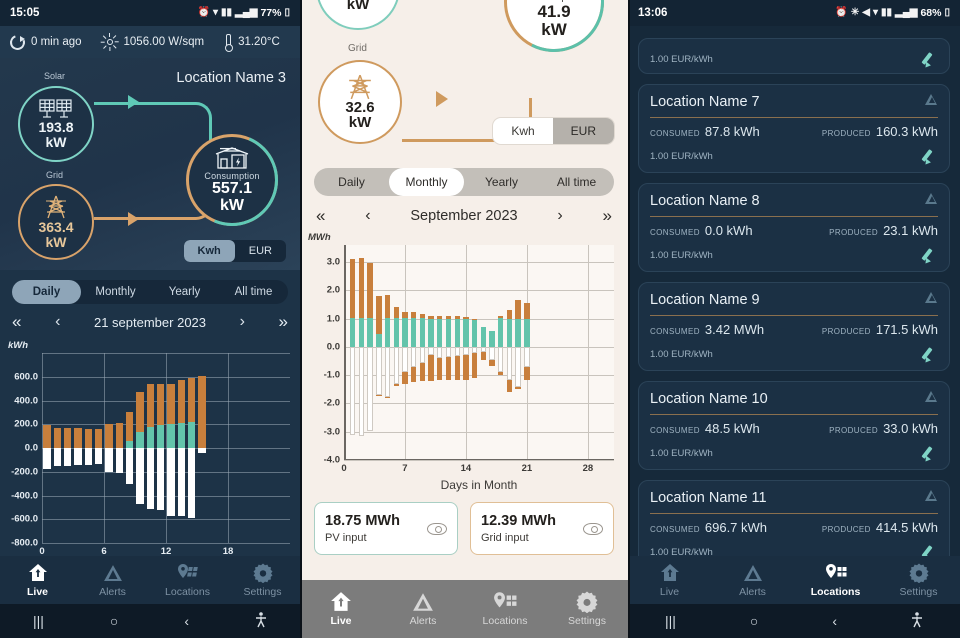 The width and height of the screenshot is (960, 638). Describe the element at coordinates (559, 216) in the screenshot. I see `next-button-light: ›` at that location.